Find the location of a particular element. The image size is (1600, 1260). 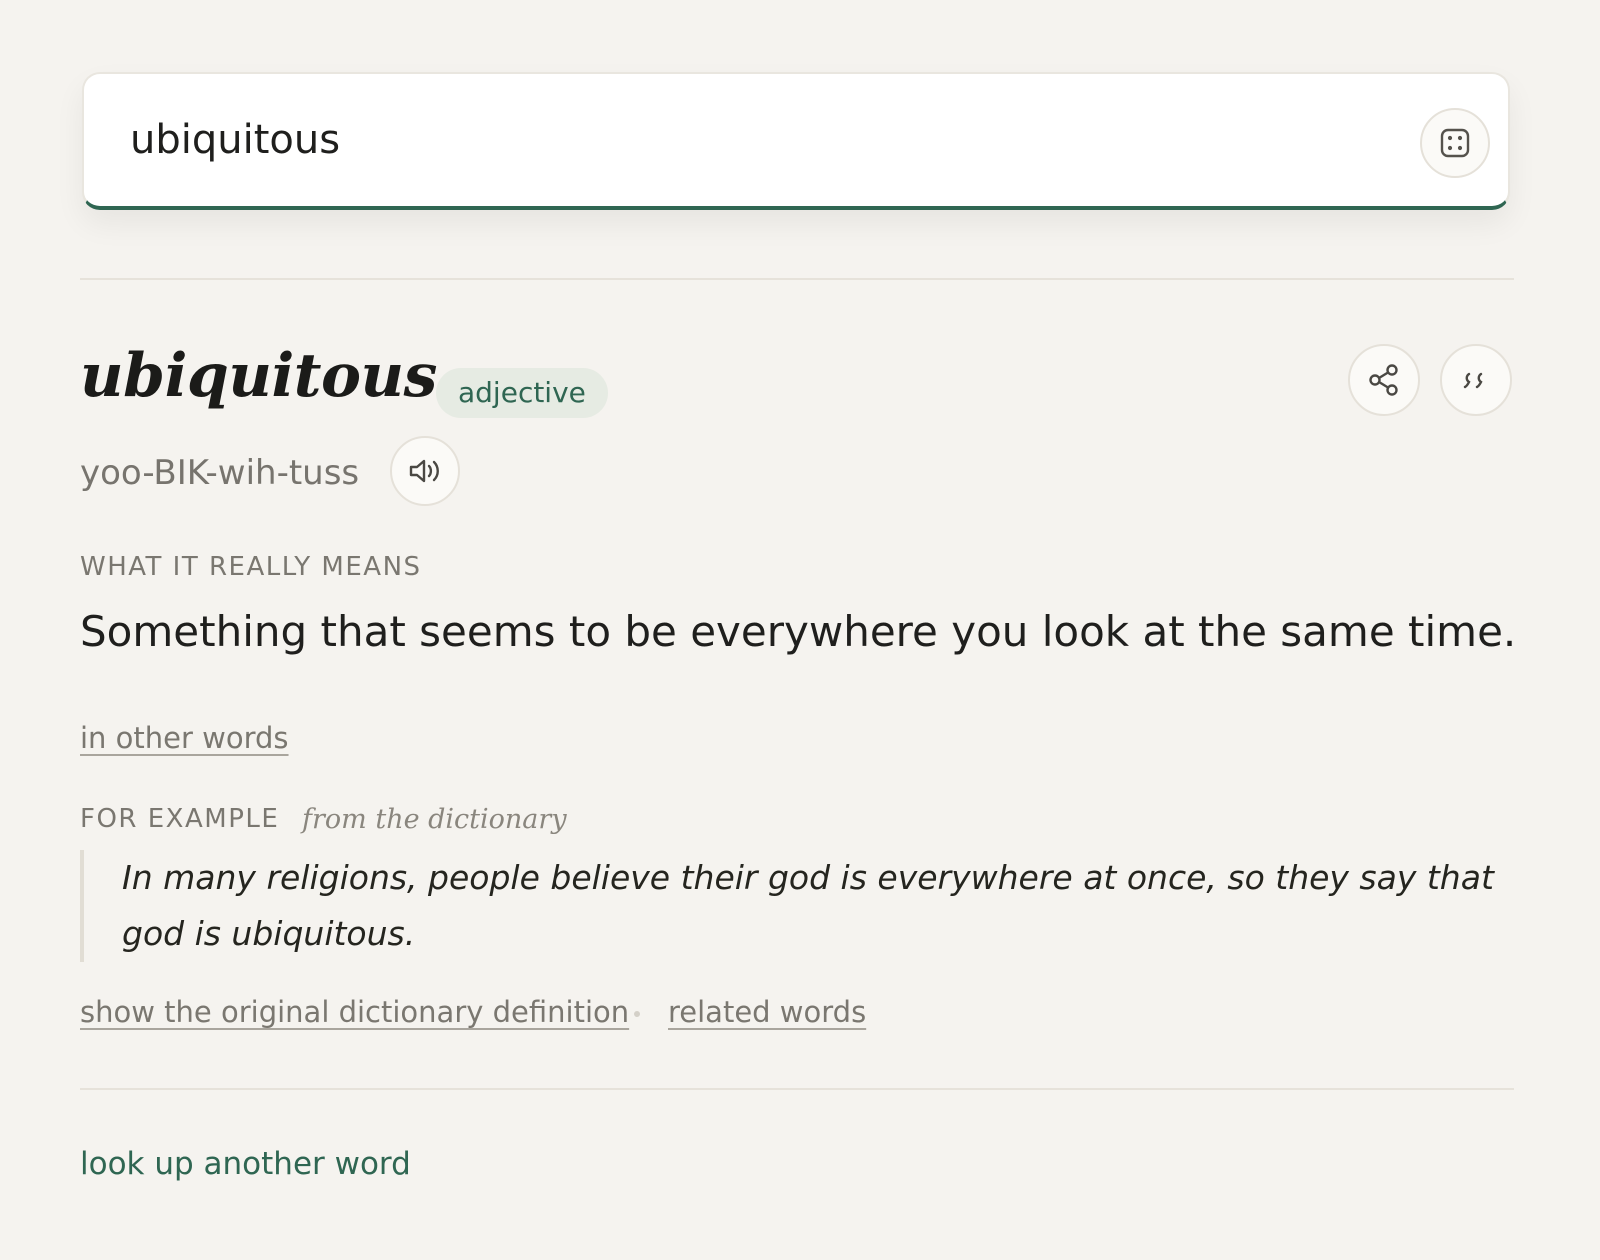

look-up-another-word-link: look up another word is located at coordinates (245, 1164).